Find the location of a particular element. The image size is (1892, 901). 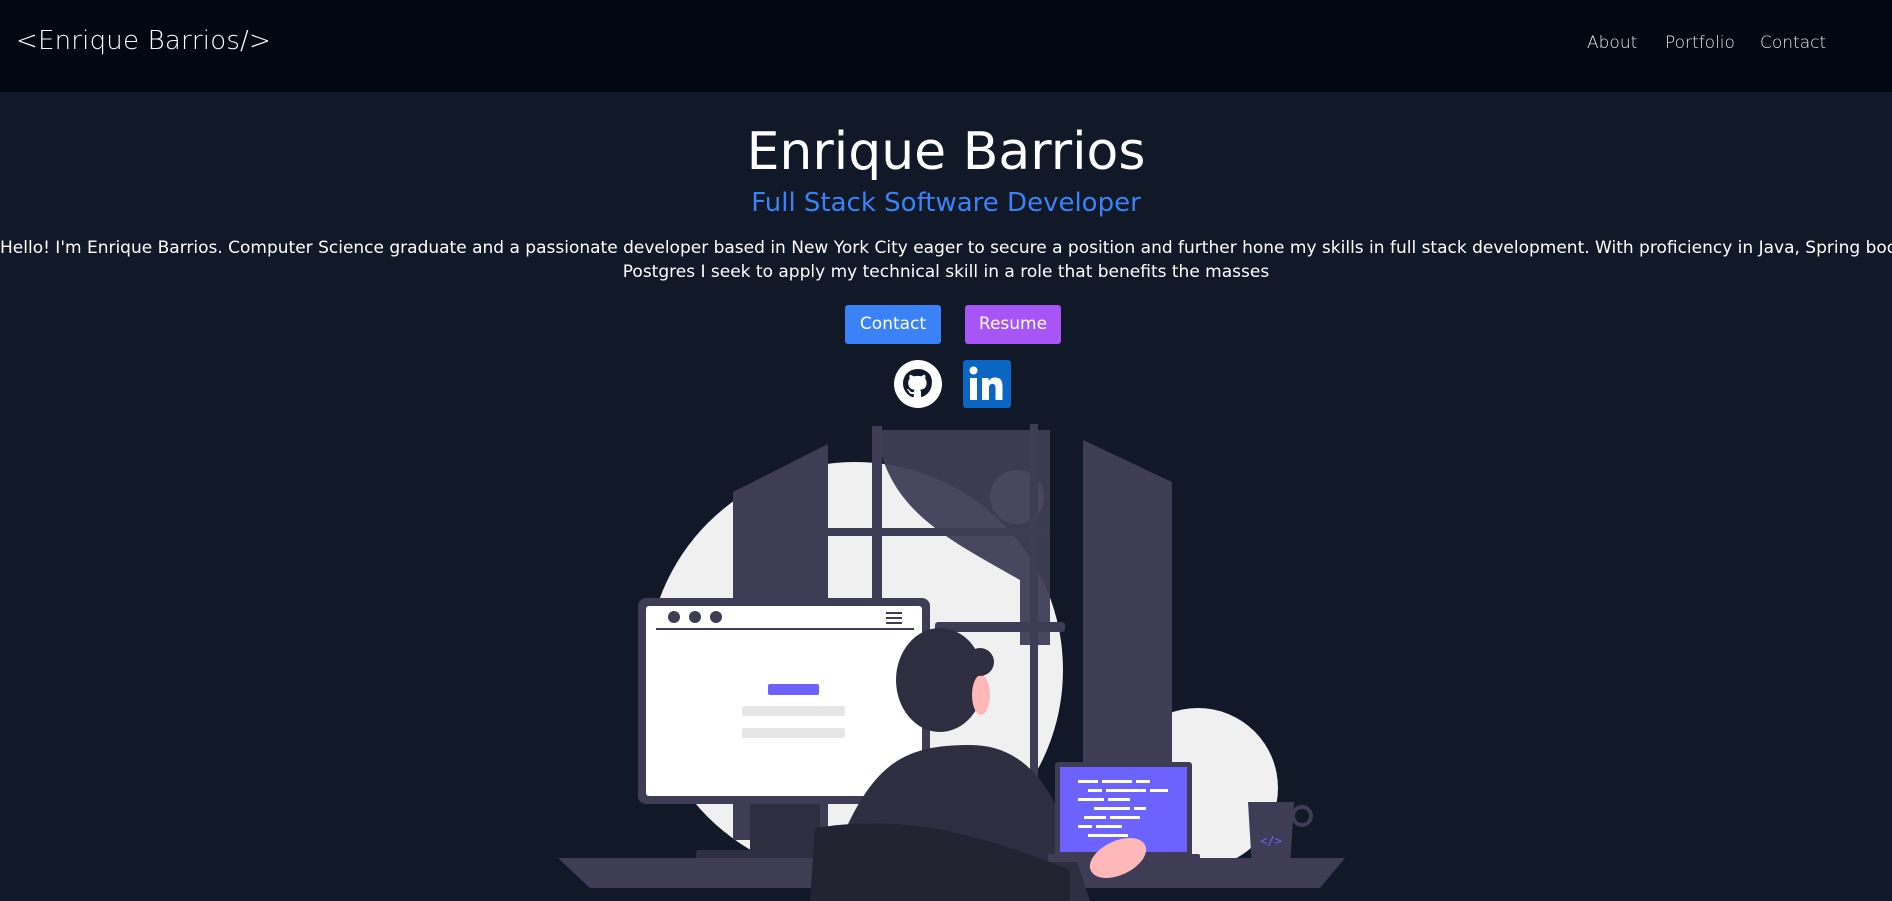

resume-button: Resume is located at coordinates (1013, 324).